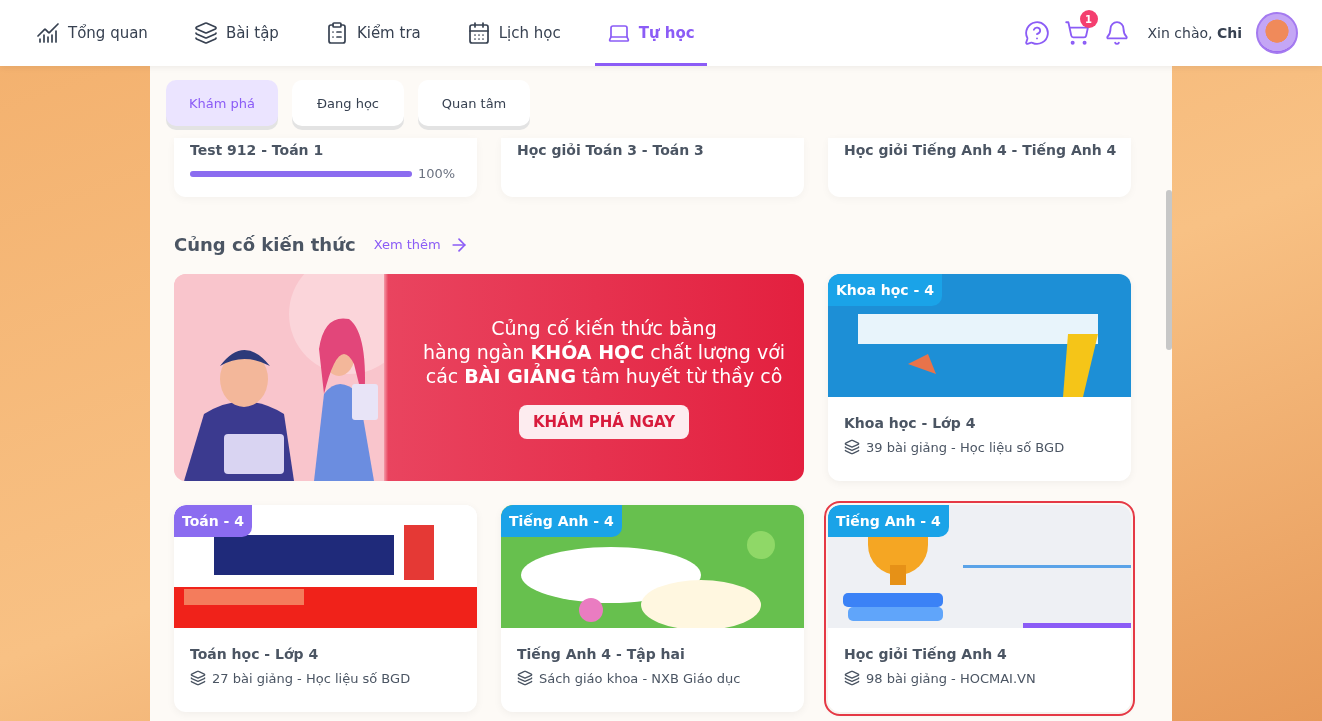  I want to click on avatar-icon, so click(1277, 33).